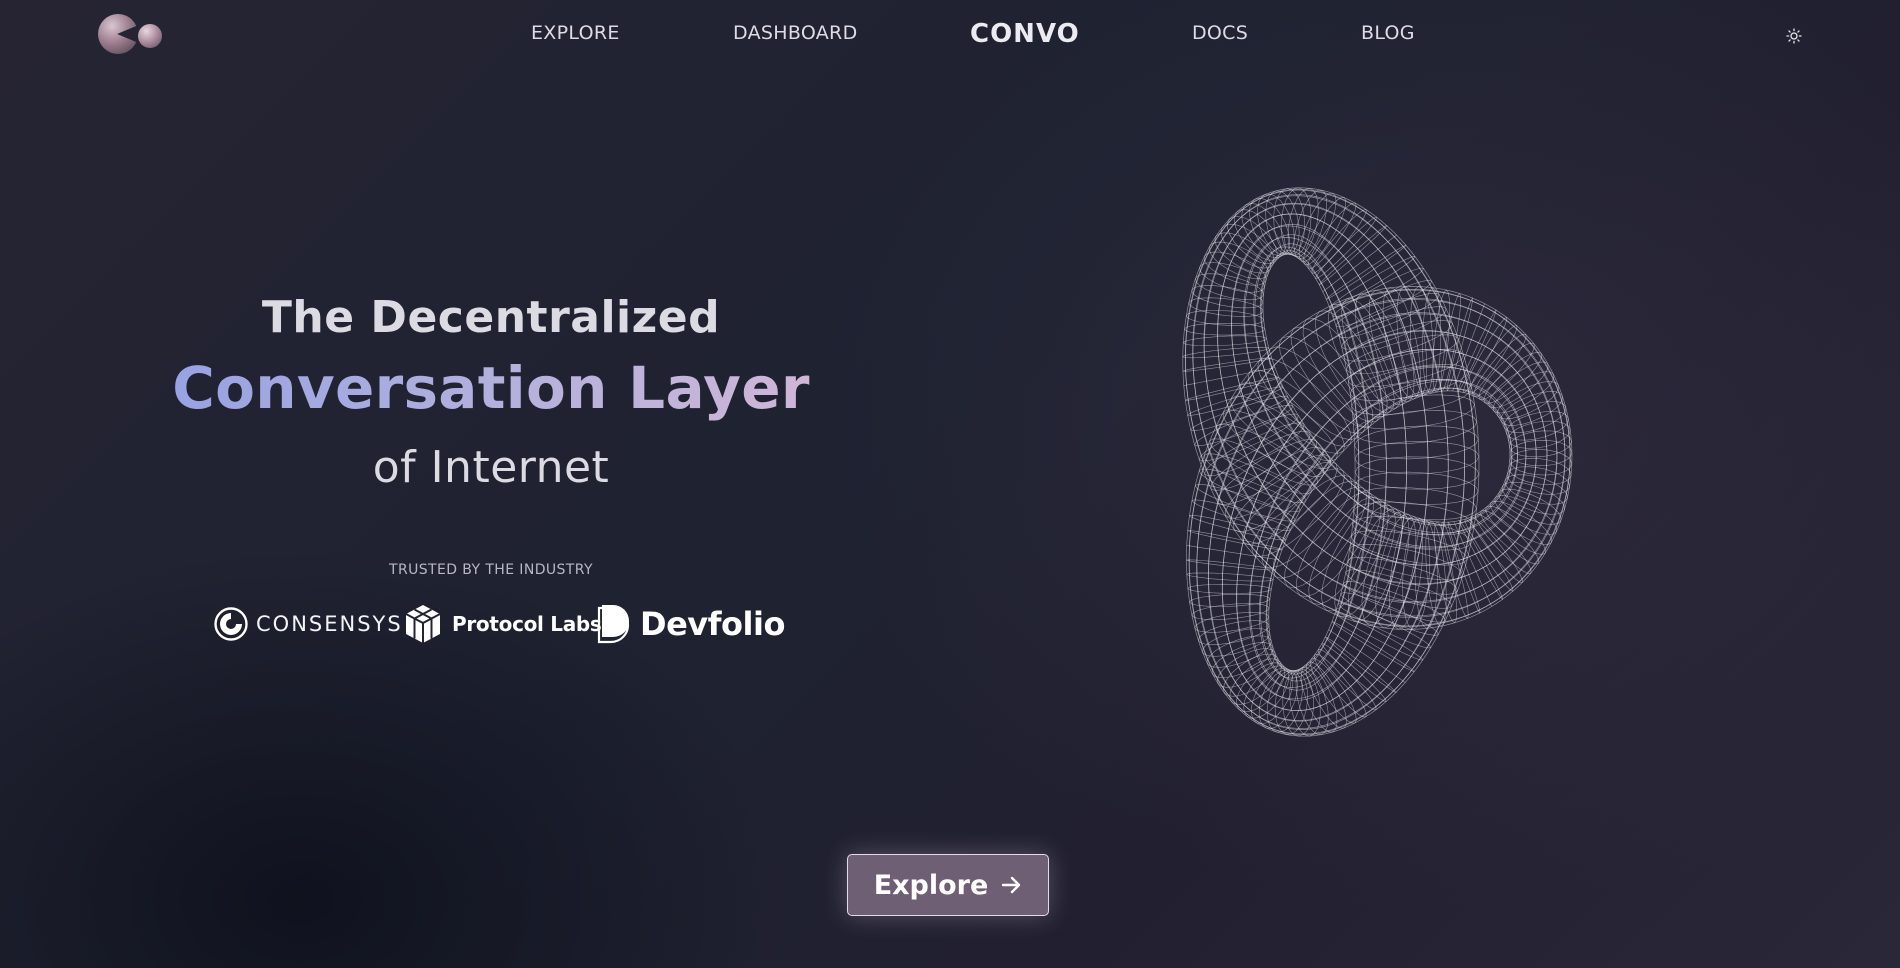 The height and width of the screenshot is (968, 1900). I want to click on explore-button-label: Explore, so click(931, 885).